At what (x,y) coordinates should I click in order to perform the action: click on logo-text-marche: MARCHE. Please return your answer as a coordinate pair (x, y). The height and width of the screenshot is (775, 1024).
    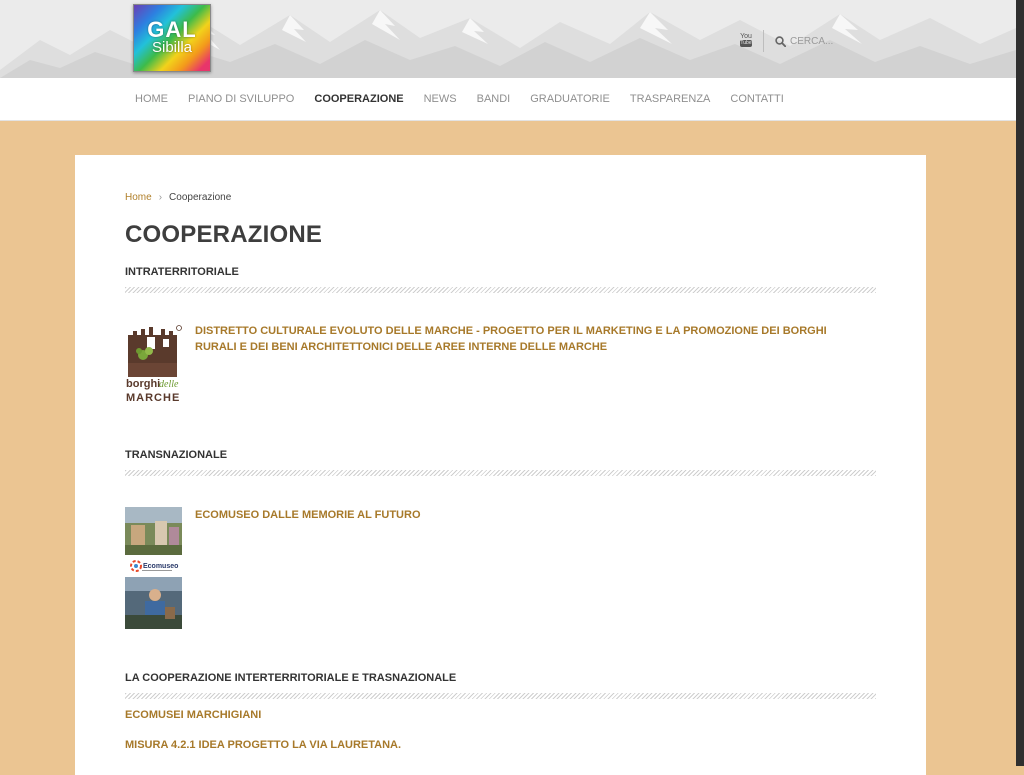
    Looking at the image, I should click on (153, 398).